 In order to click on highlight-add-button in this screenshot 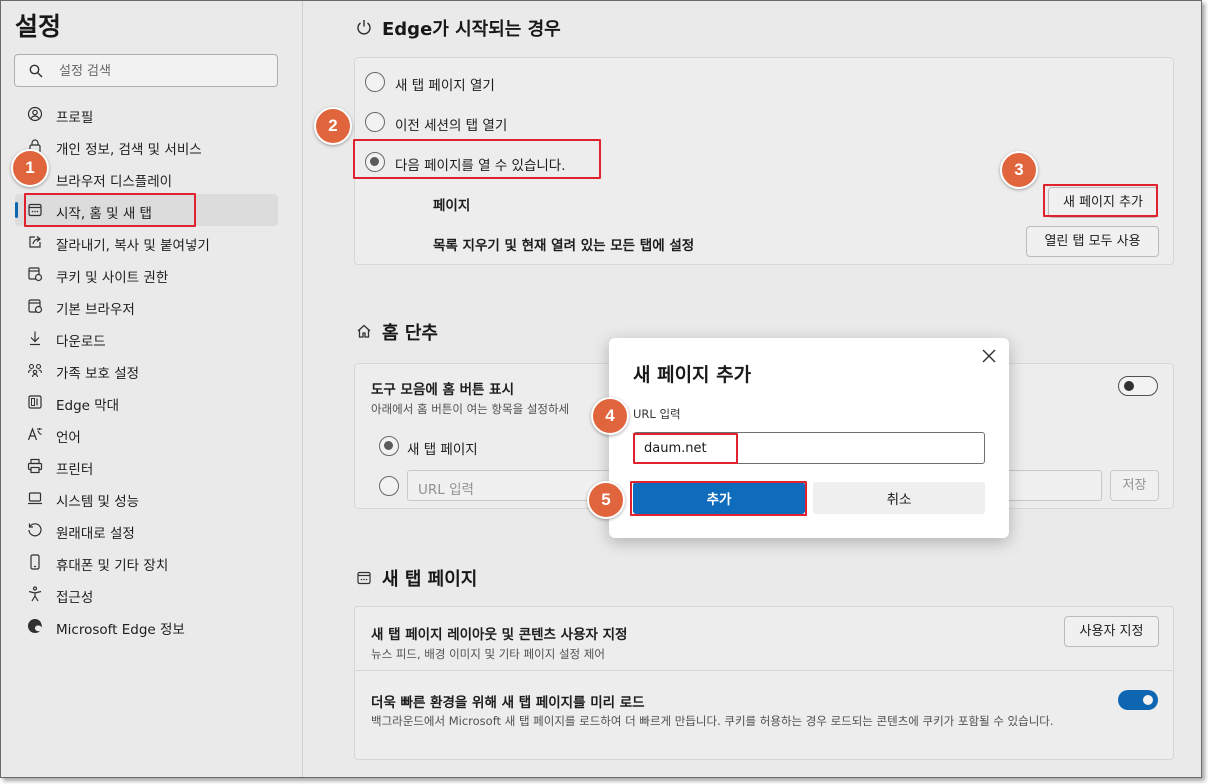, I will do `click(718, 498)`.